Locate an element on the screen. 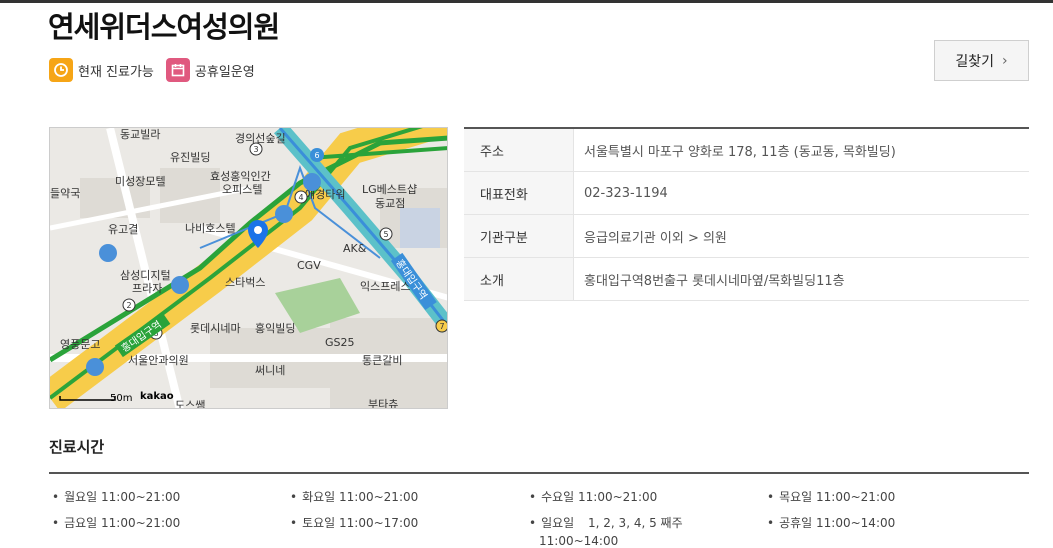  directions-label: 길찾기 is located at coordinates (975, 61).